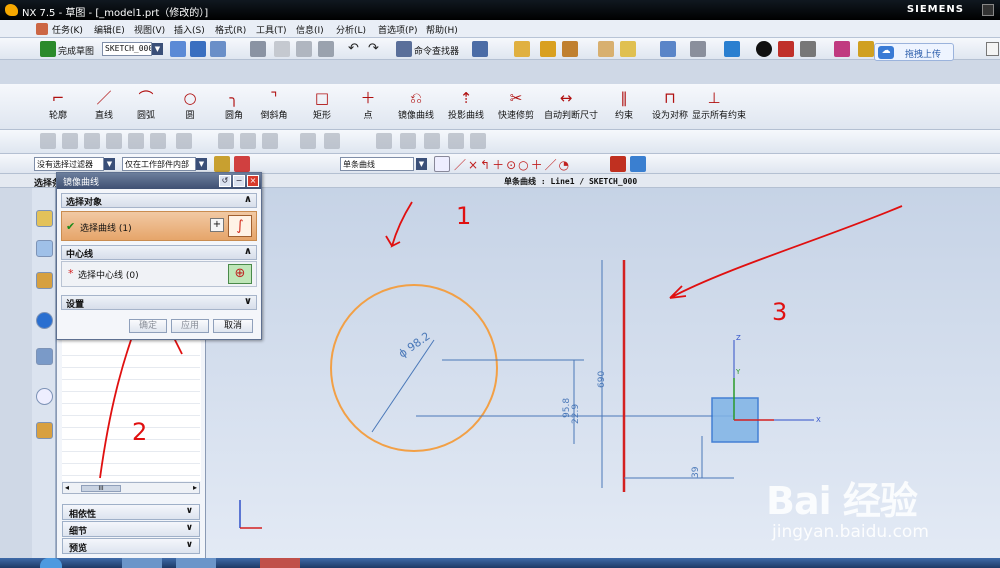  Describe the element at coordinates (719, 107) in the screenshot. I see `sketch-tool-15: ⊥ 显示所有约束` at that location.